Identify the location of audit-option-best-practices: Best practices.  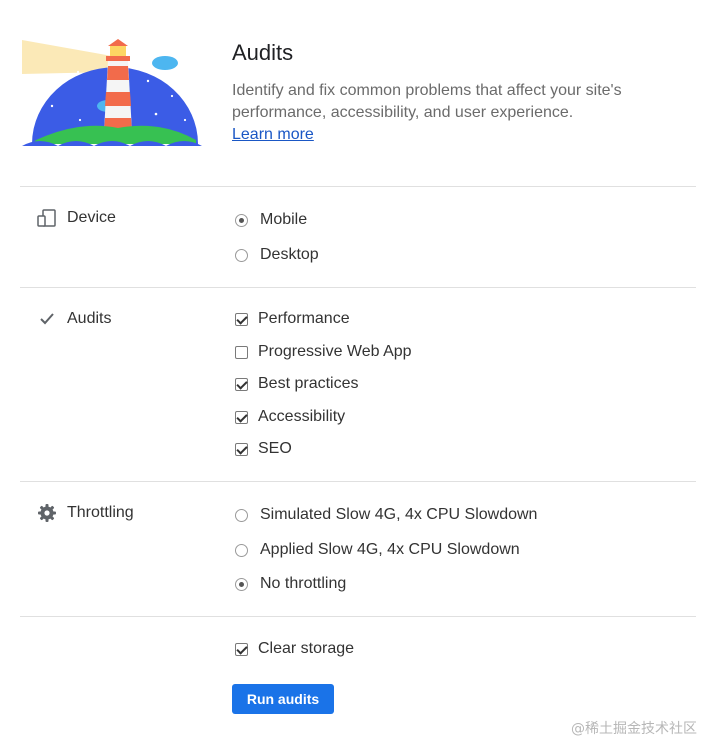
(296, 384).